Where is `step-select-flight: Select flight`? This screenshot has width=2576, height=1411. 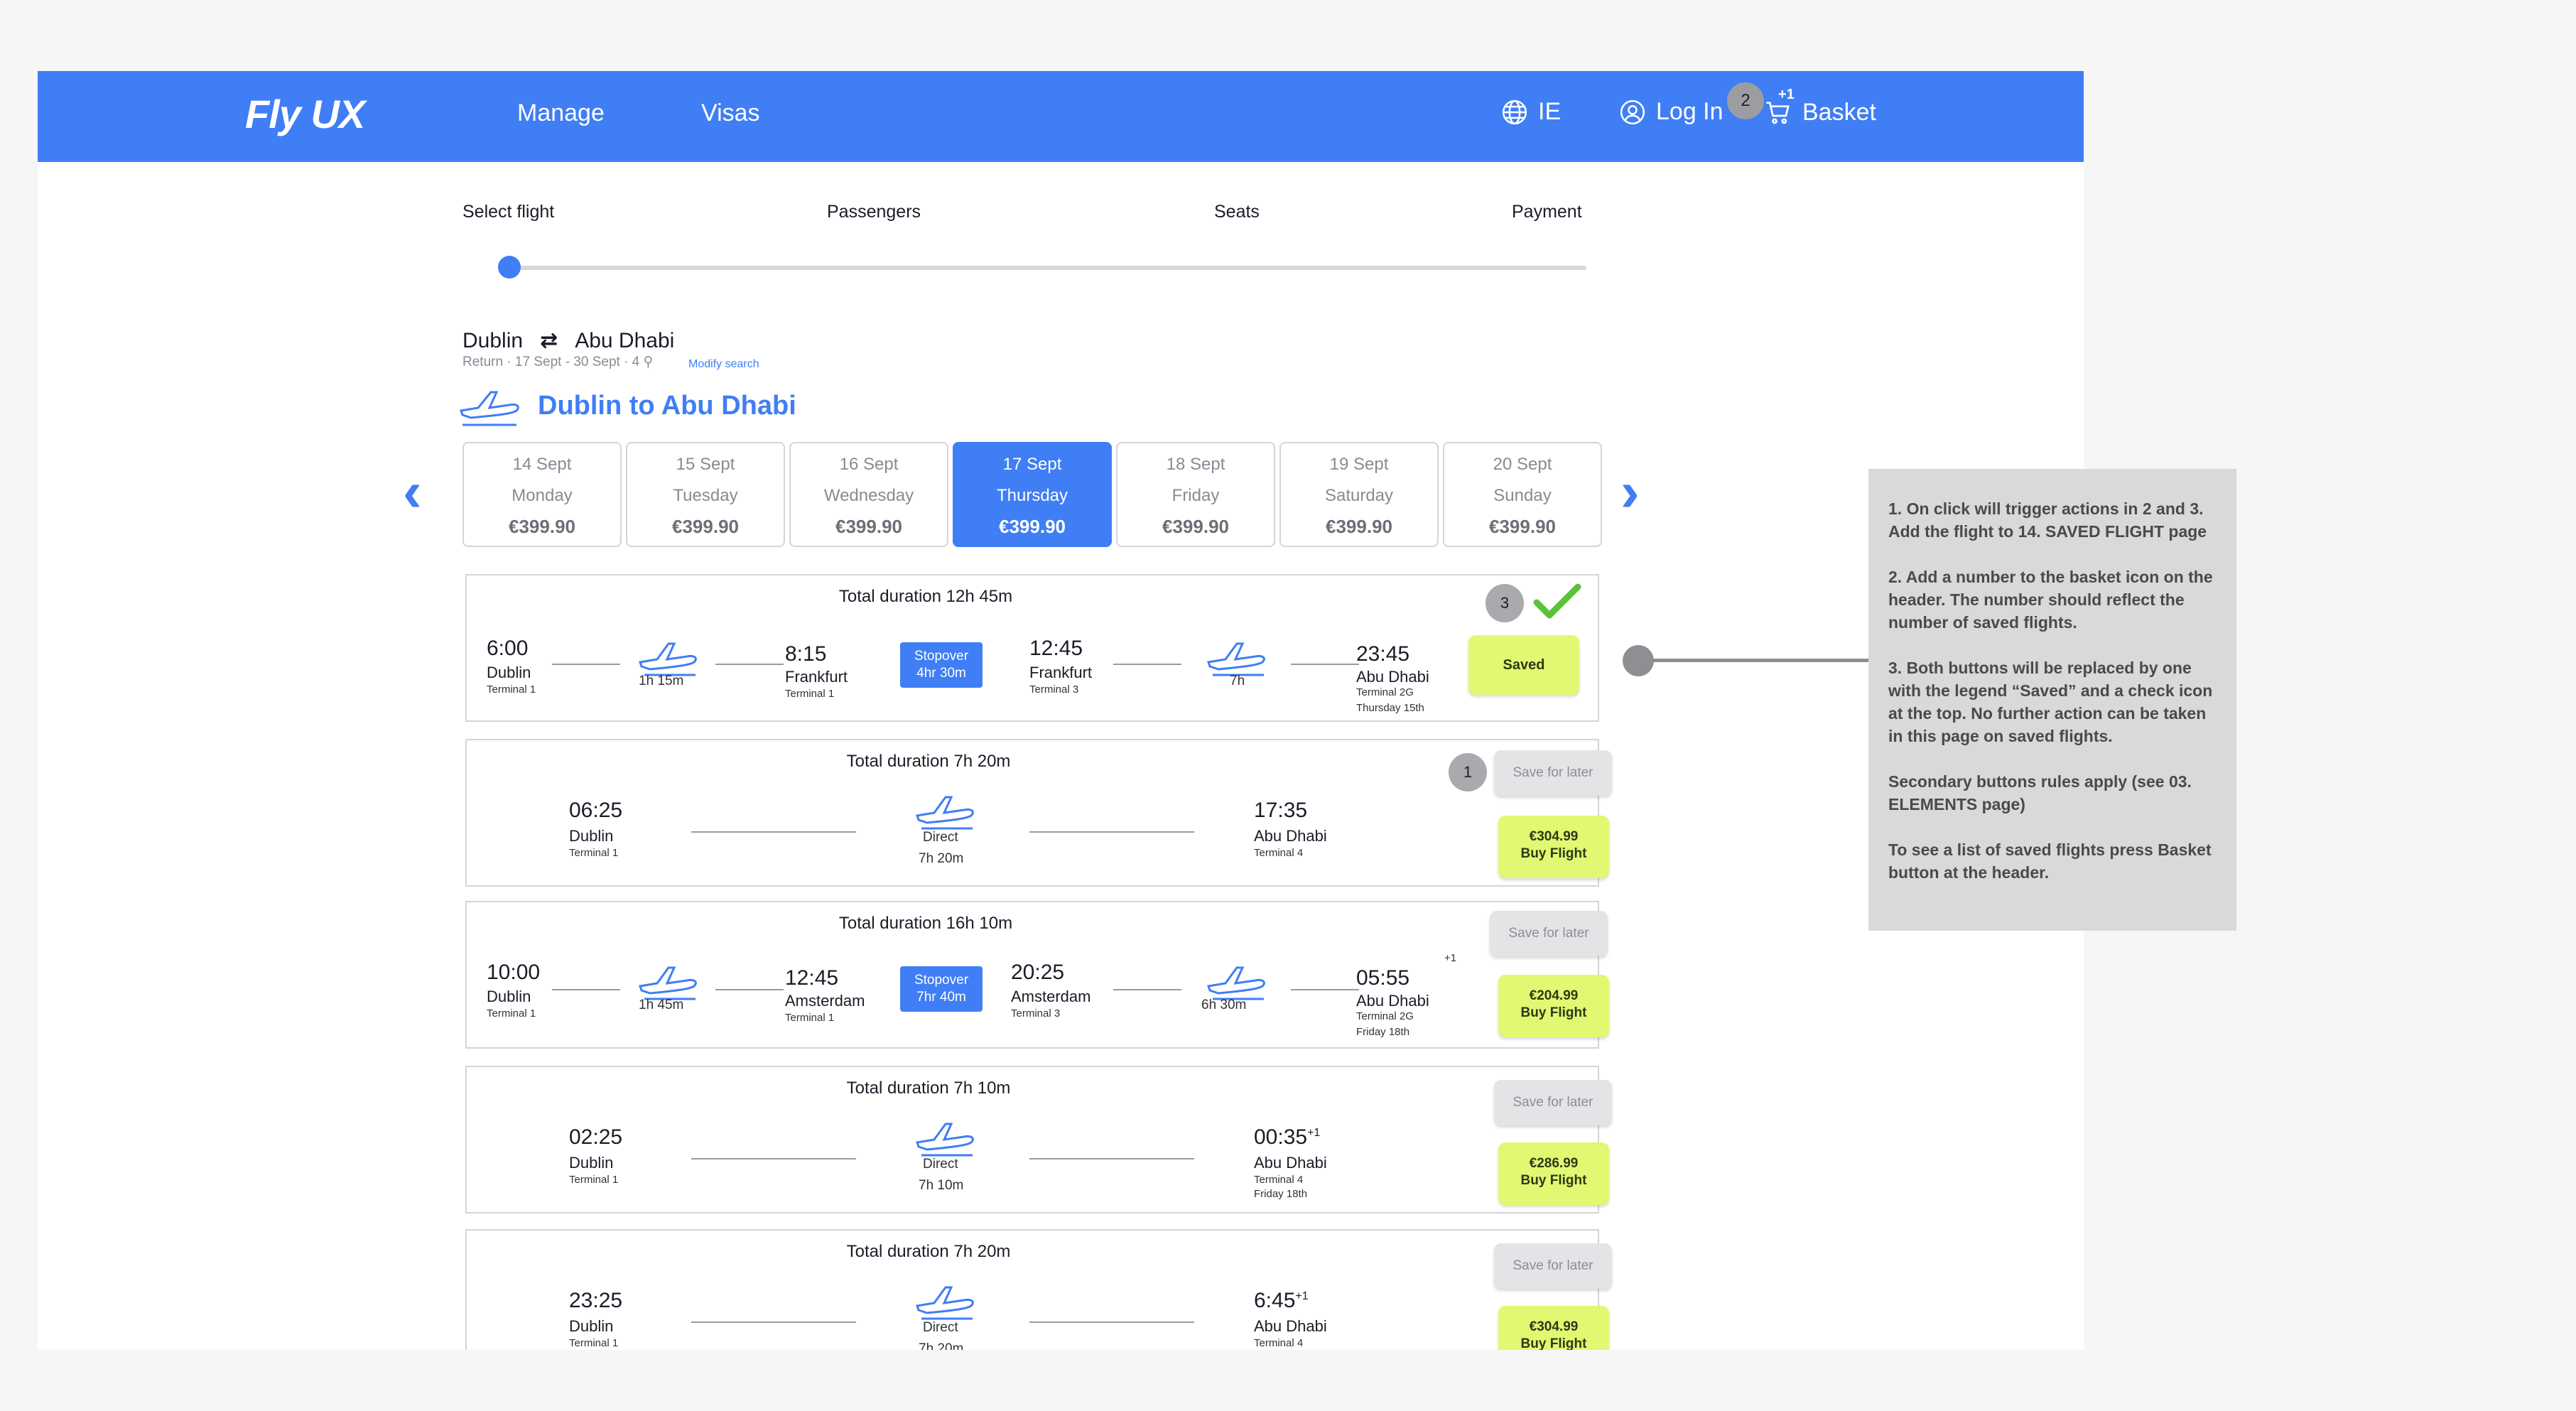
step-select-flight: Select flight is located at coordinates (508, 212).